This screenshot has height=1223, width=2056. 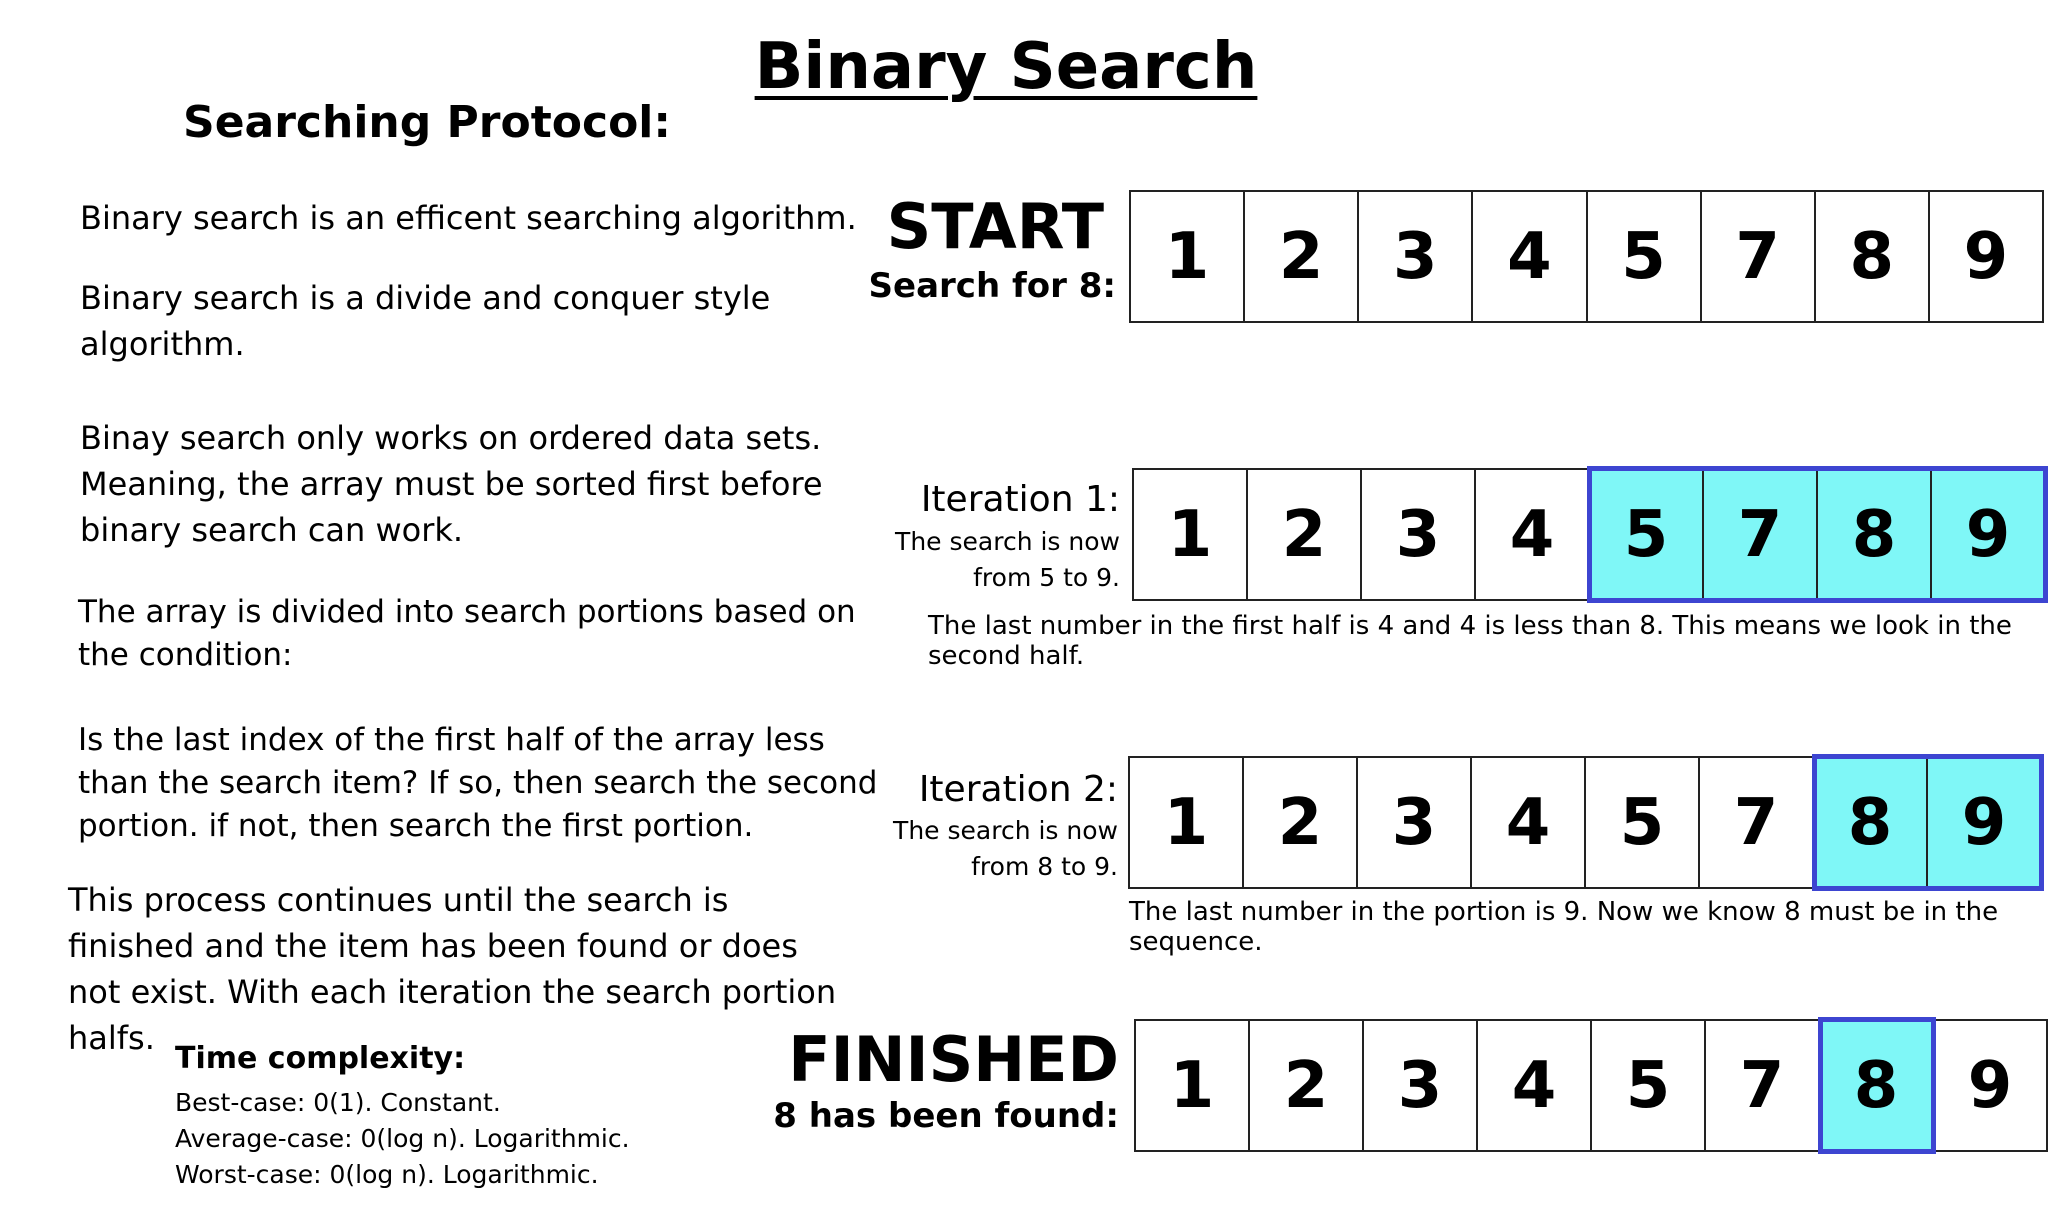 What do you see at coordinates (995, 226) in the screenshot?
I see `start-label: START` at bounding box center [995, 226].